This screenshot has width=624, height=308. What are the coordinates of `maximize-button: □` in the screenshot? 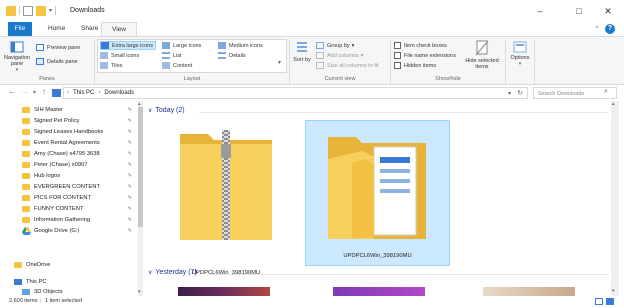 It's located at (579, 11).